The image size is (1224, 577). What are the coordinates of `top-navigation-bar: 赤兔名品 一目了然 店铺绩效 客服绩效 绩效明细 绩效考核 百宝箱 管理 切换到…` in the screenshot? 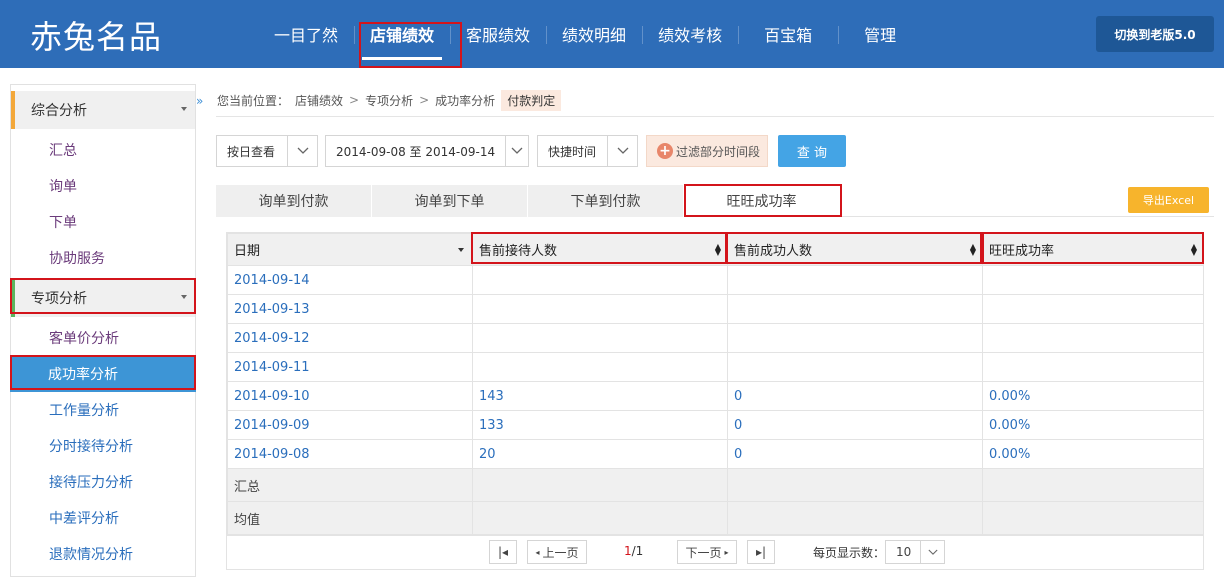 It's located at (612, 34).